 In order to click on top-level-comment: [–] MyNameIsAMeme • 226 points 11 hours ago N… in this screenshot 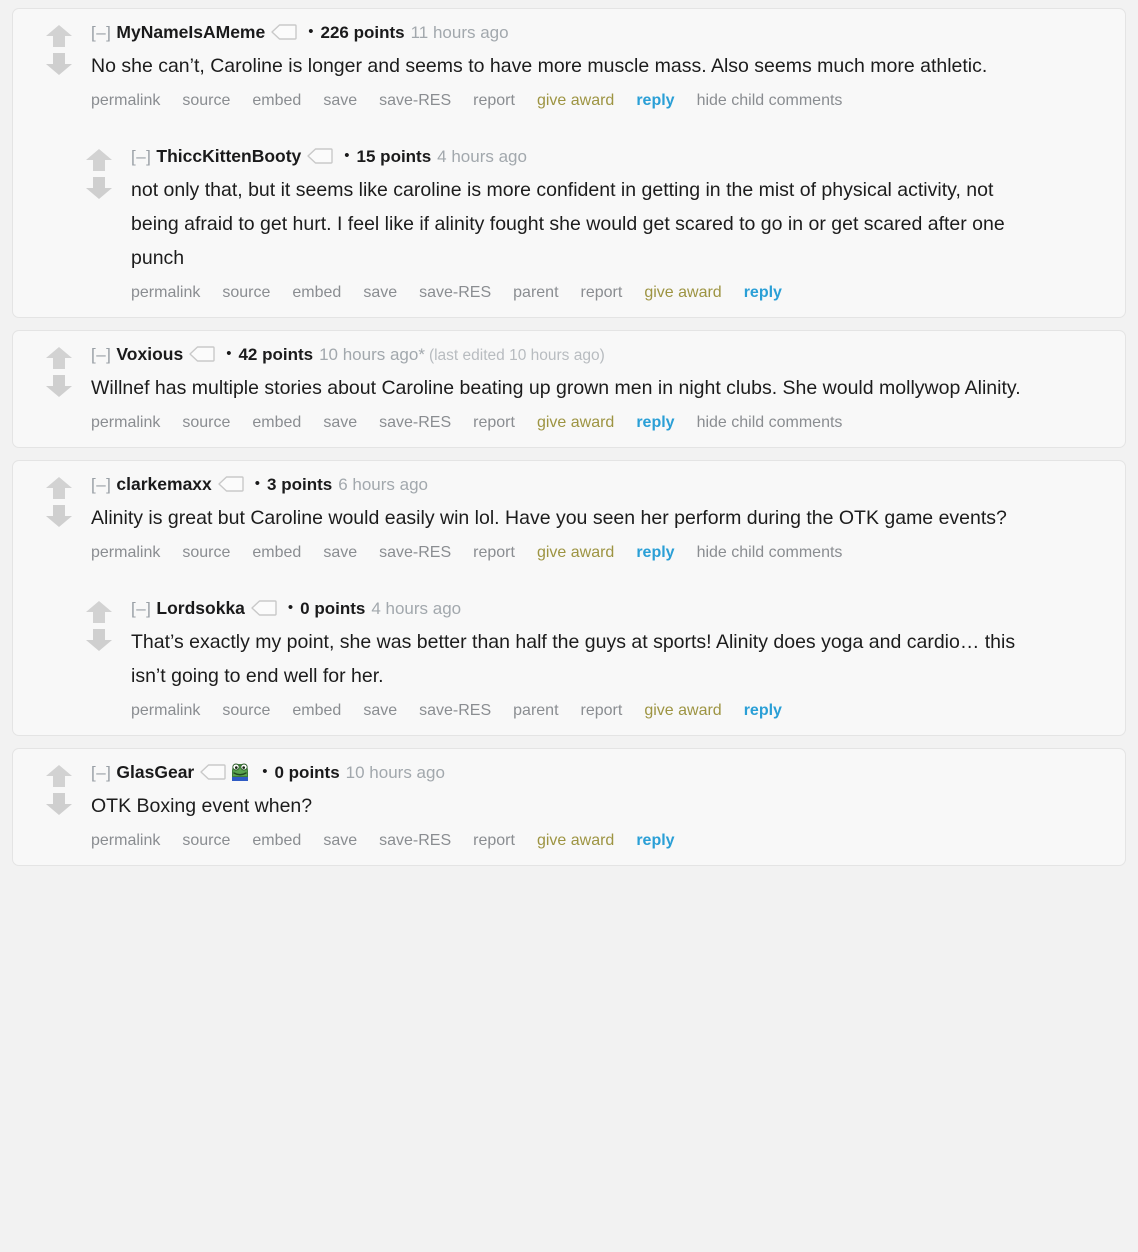, I will do `click(569, 66)`.